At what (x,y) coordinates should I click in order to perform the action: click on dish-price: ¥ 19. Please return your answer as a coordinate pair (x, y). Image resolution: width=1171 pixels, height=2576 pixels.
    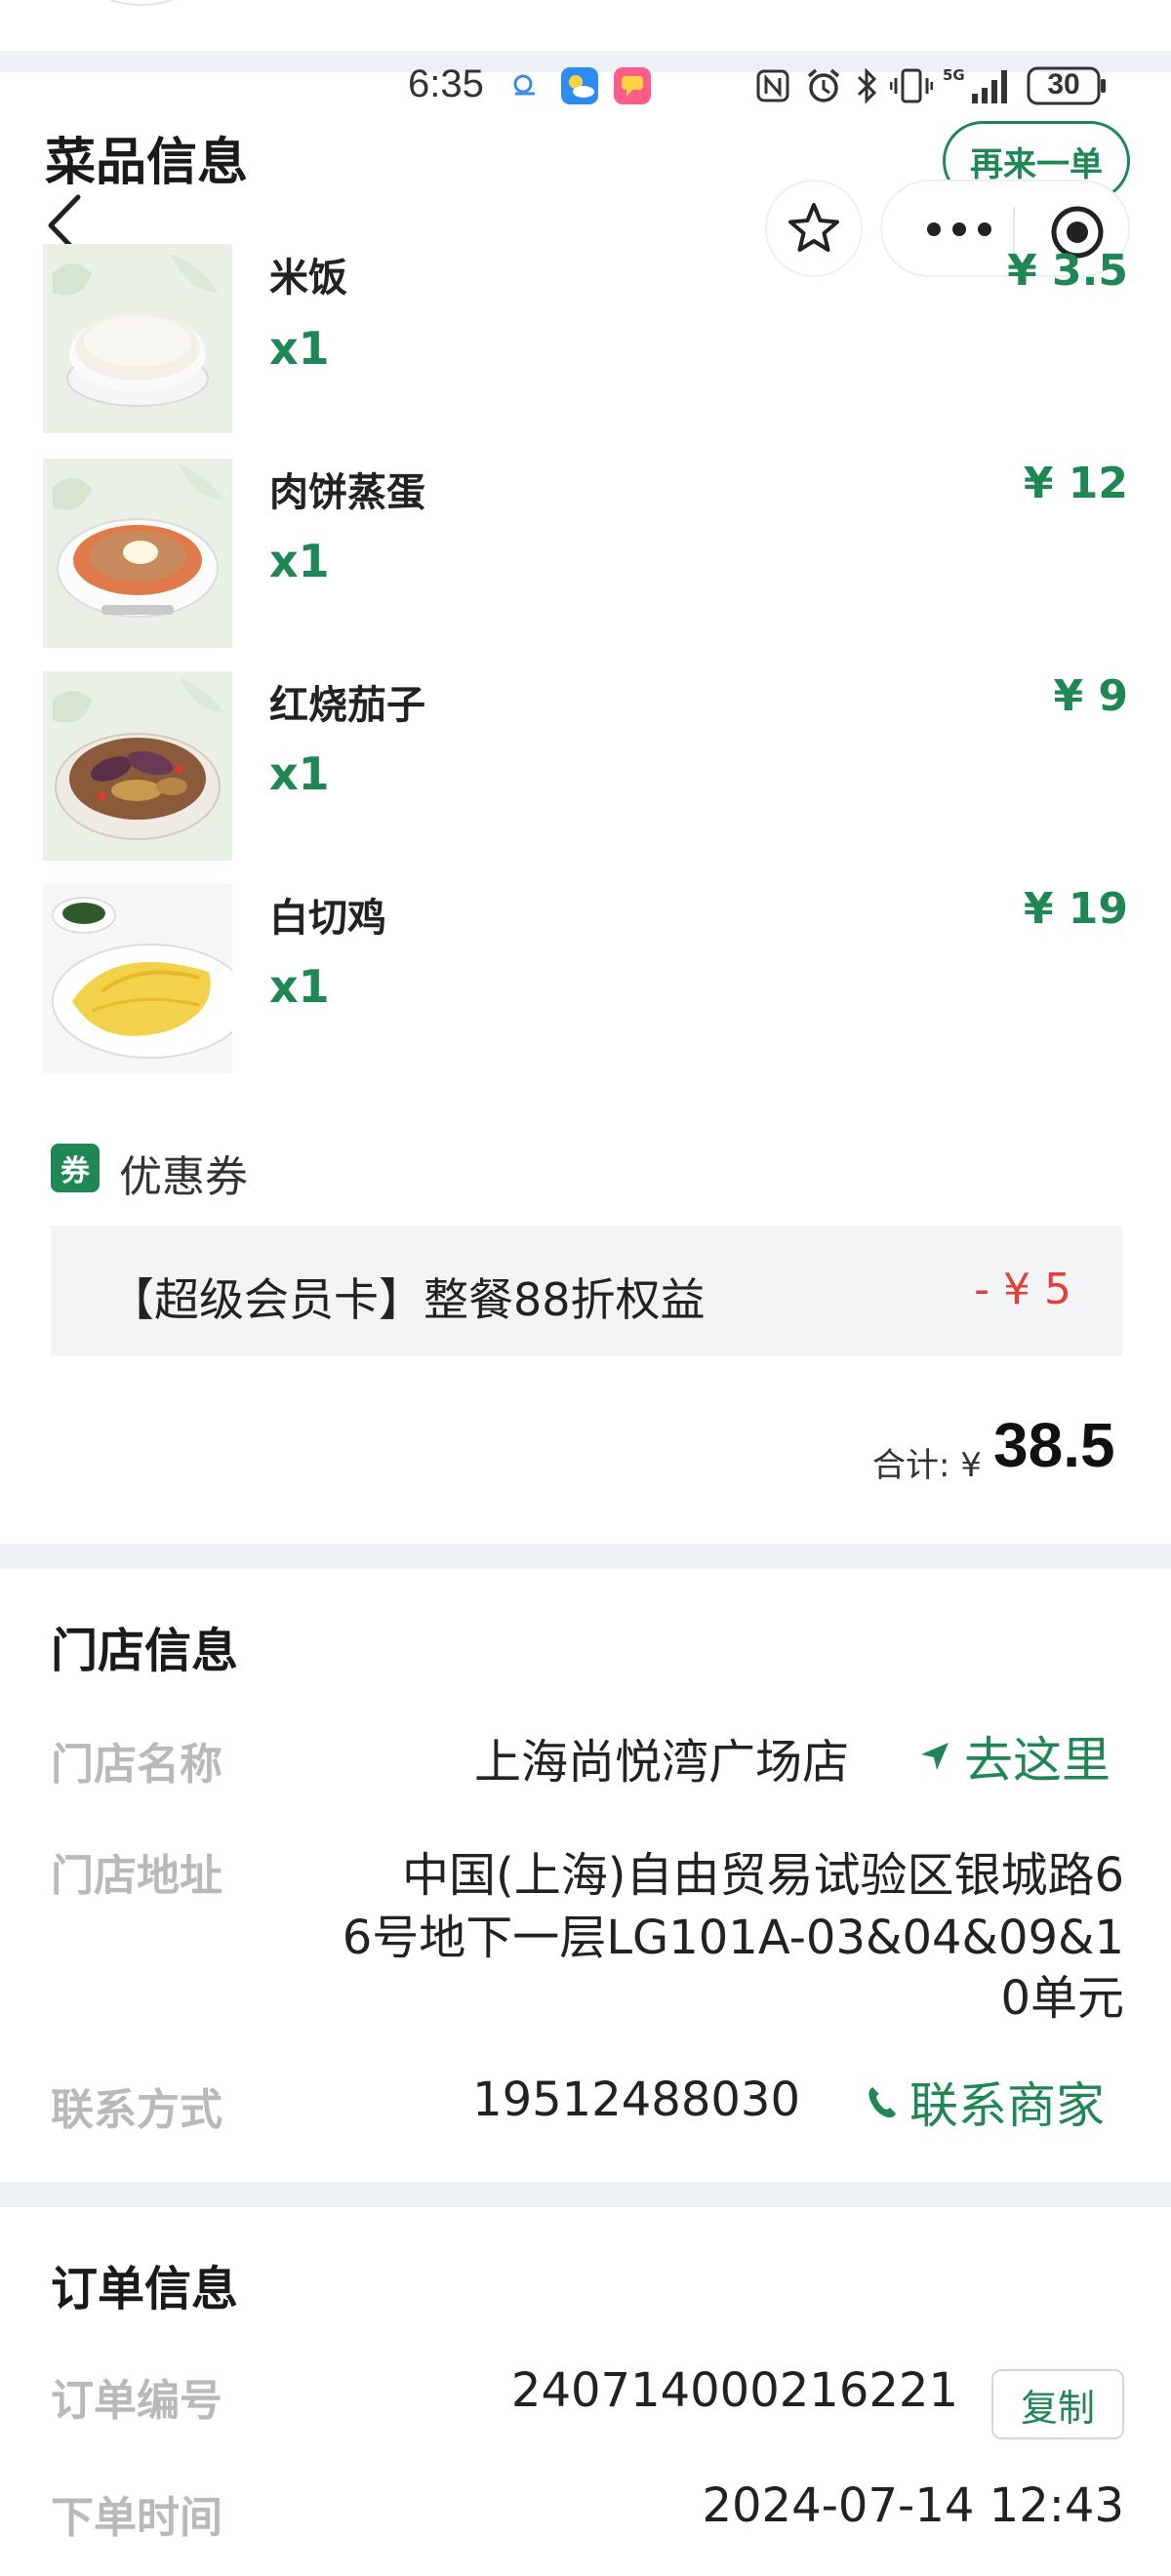
    Looking at the image, I should click on (1075, 909).